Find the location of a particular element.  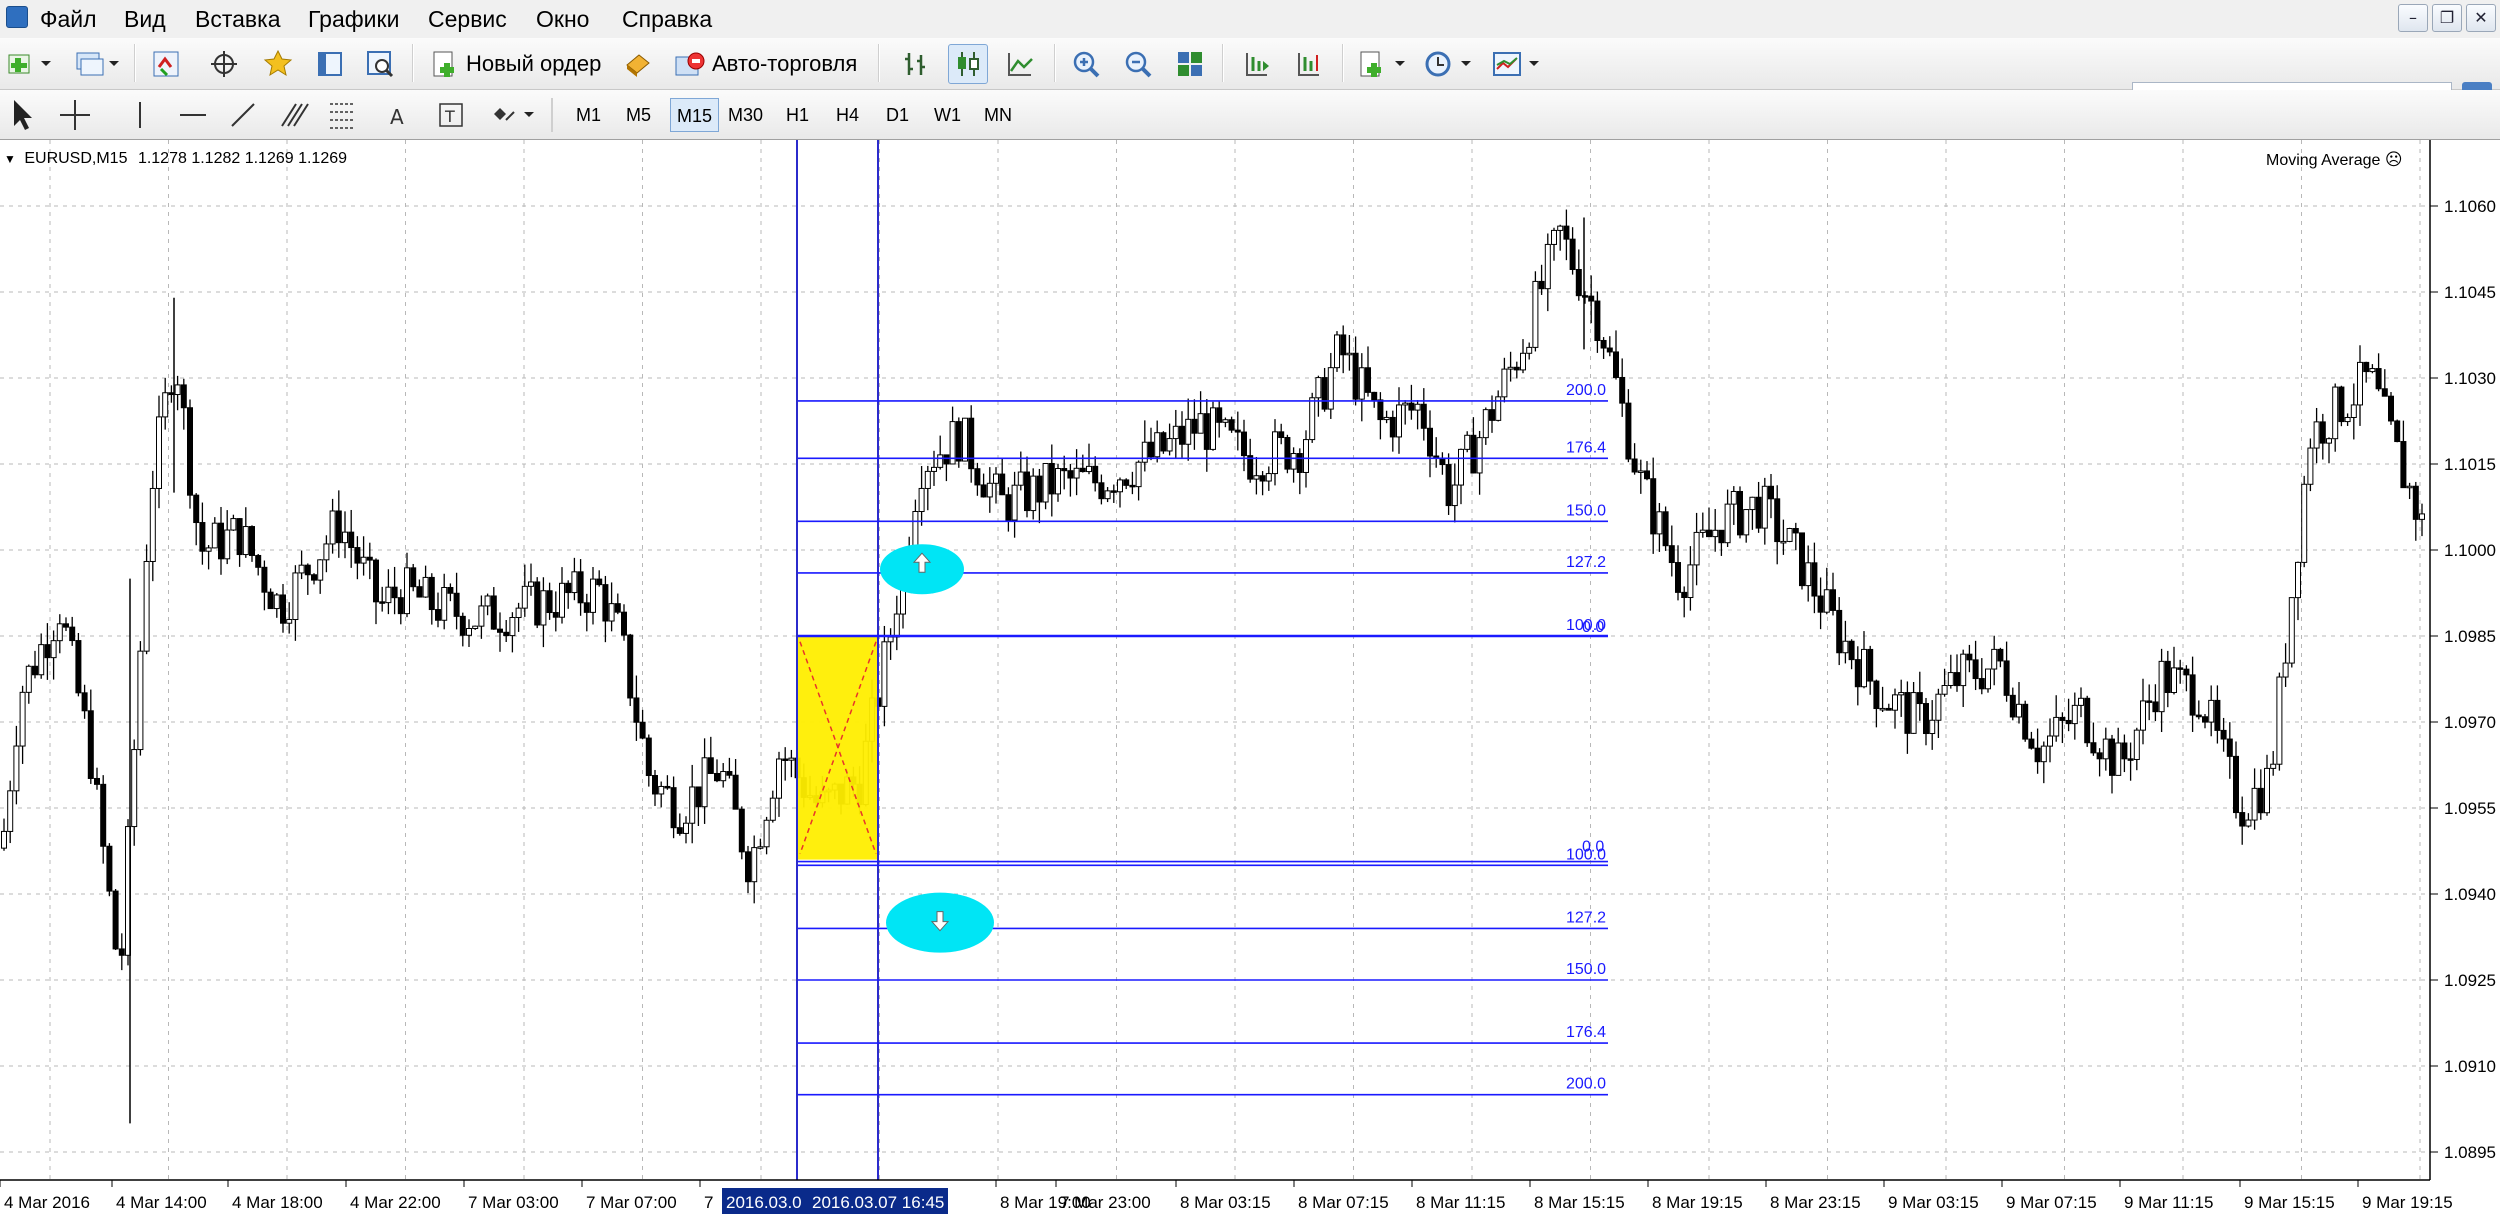

arrows-icon is located at coordinates (500, 114).